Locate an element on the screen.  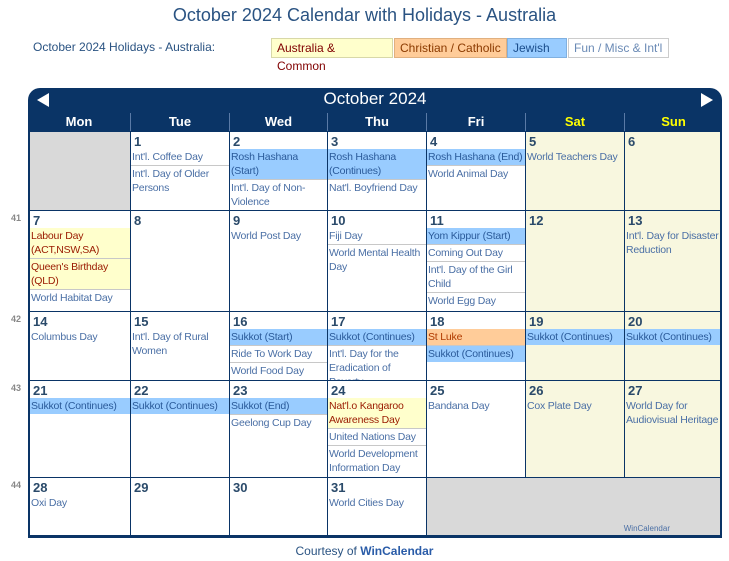
weekday-header-sat: Sat is located at coordinates (574, 122).